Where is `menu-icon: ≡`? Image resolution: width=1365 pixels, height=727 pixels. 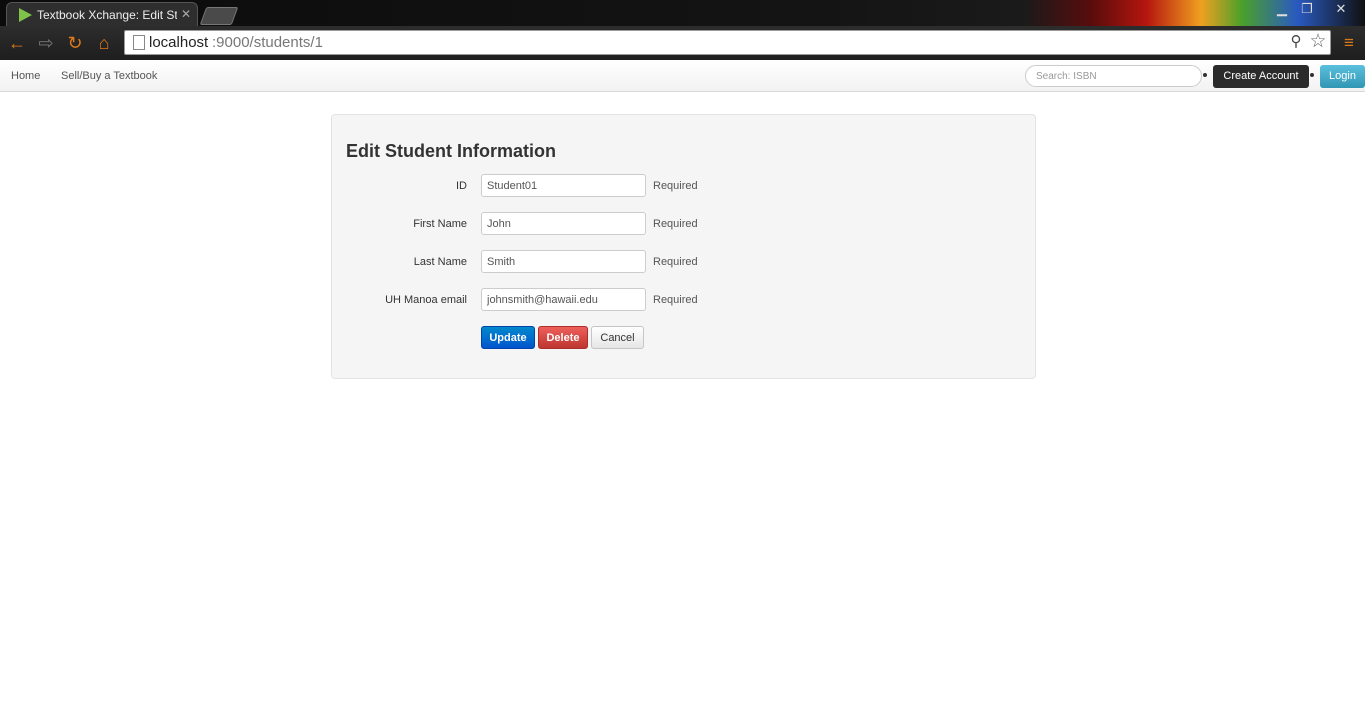 menu-icon: ≡ is located at coordinates (1349, 43).